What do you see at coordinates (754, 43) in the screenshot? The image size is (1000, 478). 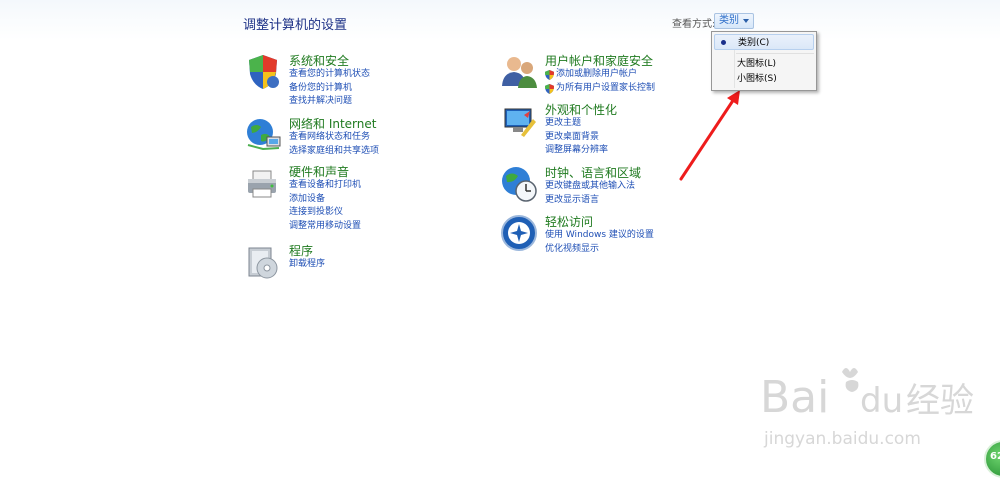 I see `menu-item-label: 类别(C)` at bounding box center [754, 43].